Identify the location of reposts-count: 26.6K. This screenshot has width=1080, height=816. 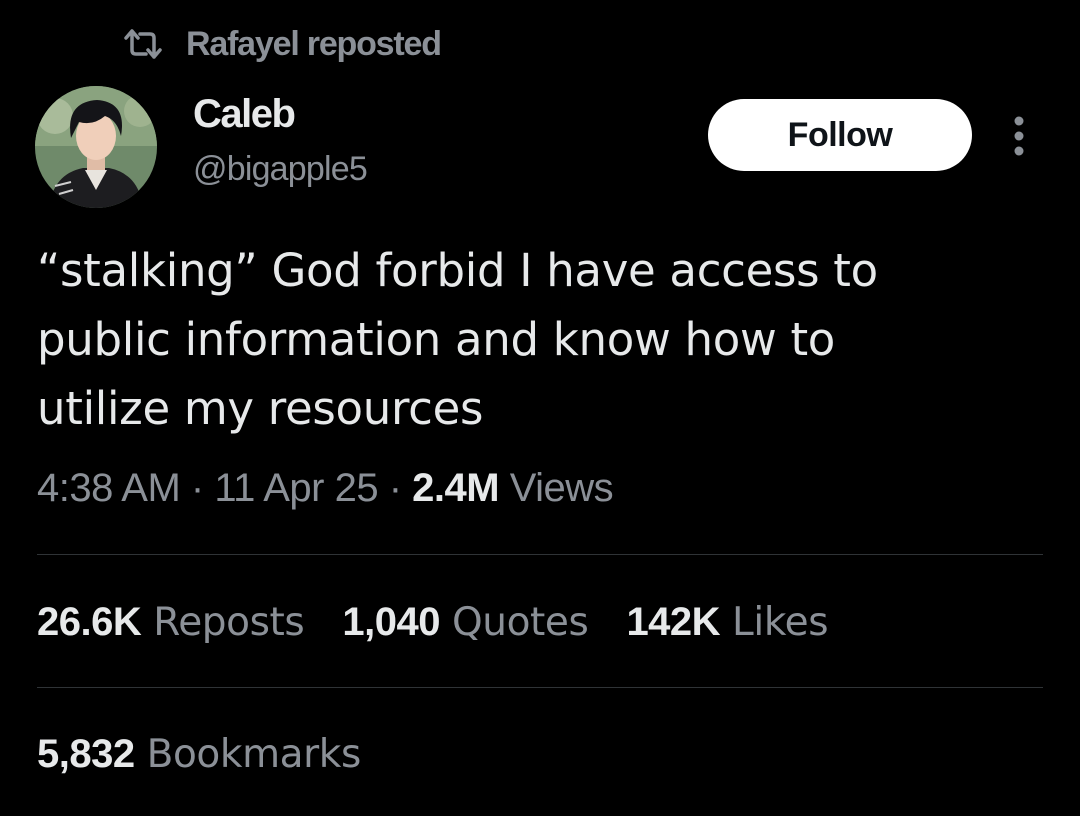
(89, 622).